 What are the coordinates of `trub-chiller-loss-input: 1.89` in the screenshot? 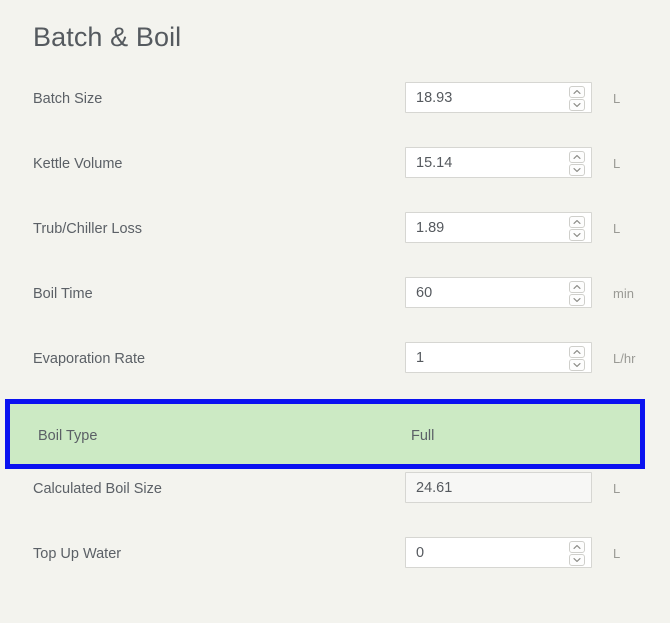 It's located at (498, 227).